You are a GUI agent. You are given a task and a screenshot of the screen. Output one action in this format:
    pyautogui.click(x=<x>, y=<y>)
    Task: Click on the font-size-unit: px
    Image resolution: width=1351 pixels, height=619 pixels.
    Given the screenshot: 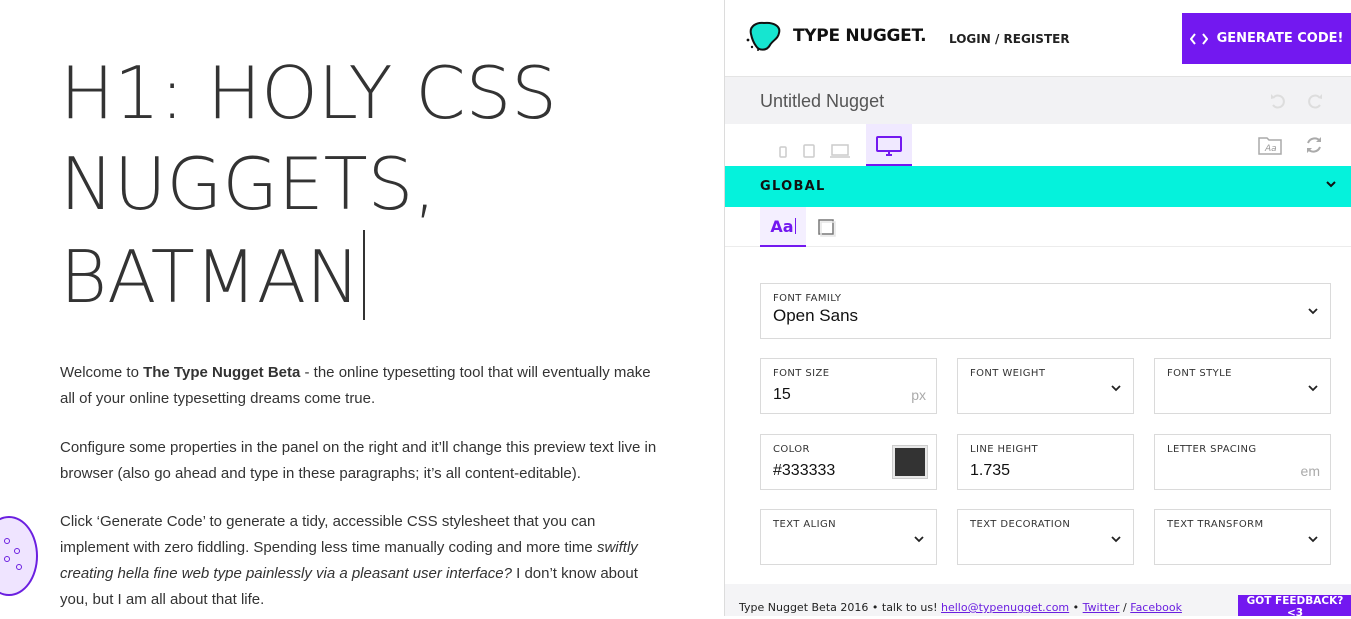 What is the action you would take?
    pyautogui.click(x=918, y=395)
    